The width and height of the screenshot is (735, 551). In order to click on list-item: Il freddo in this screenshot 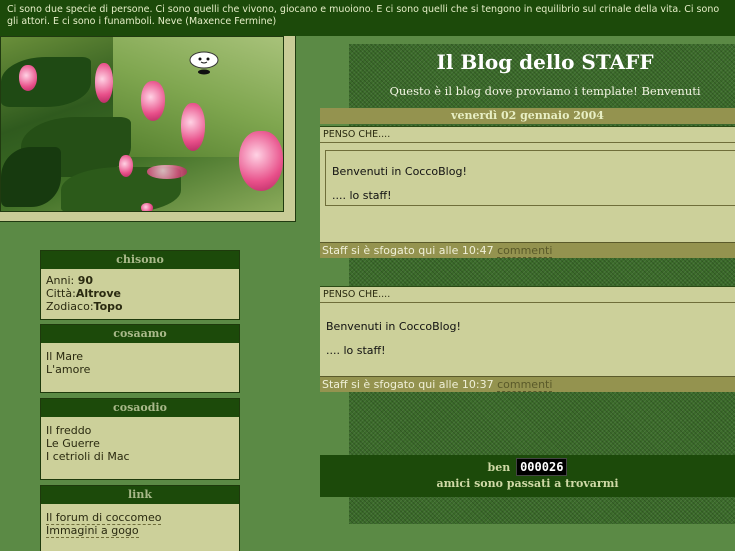, I will do `click(69, 430)`.